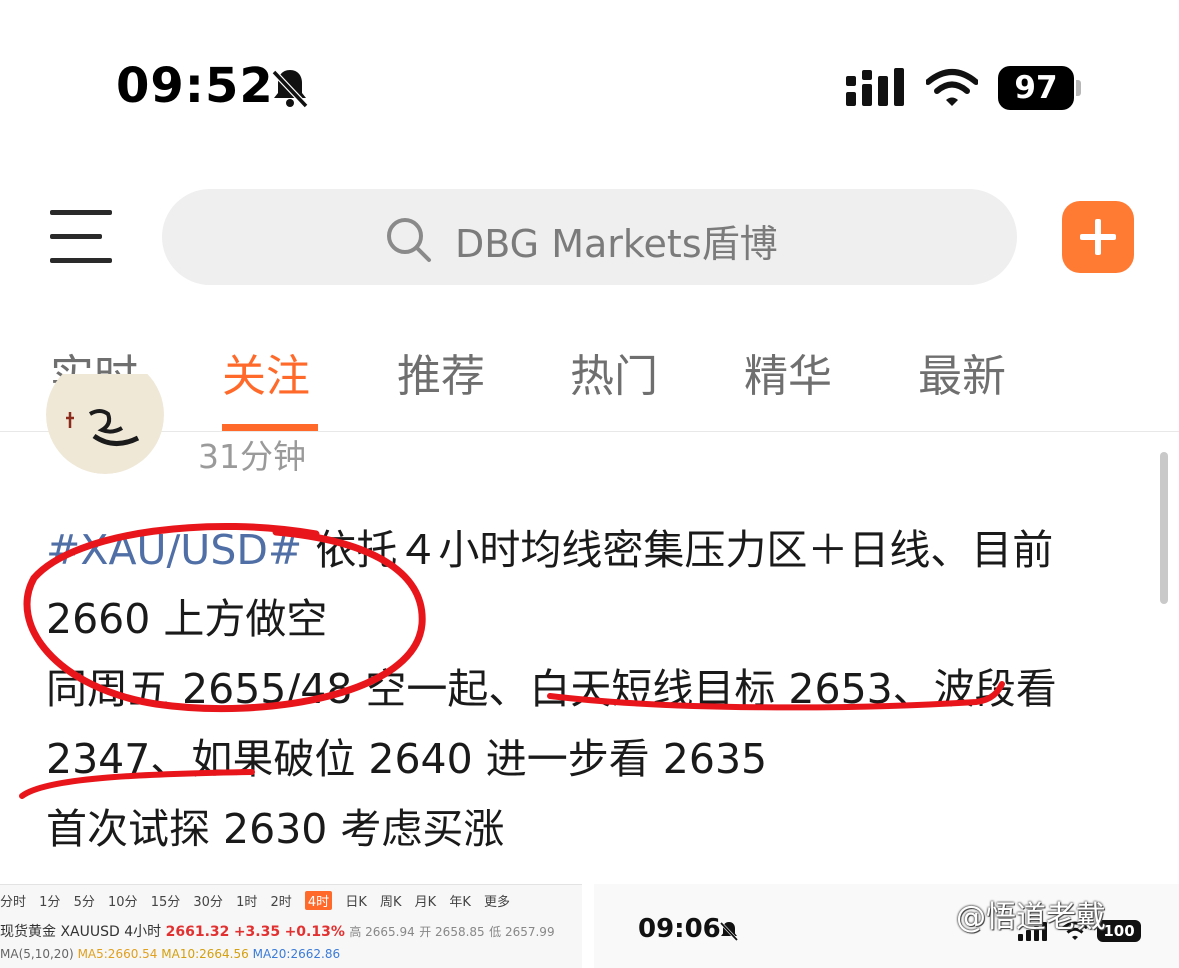  What do you see at coordinates (425, 902) in the screenshot?
I see `period-option: 月K` at bounding box center [425, 902].